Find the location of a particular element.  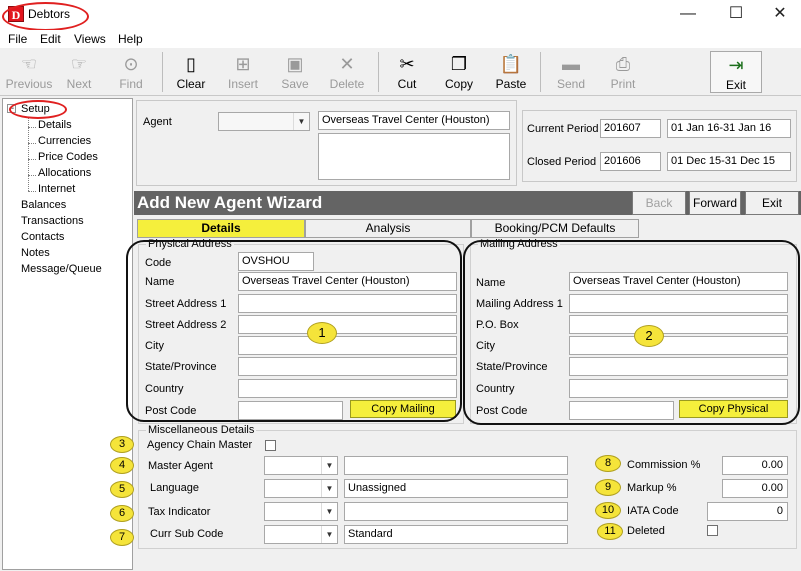

menu-edit: Edit is located at coordinates (50, 39).